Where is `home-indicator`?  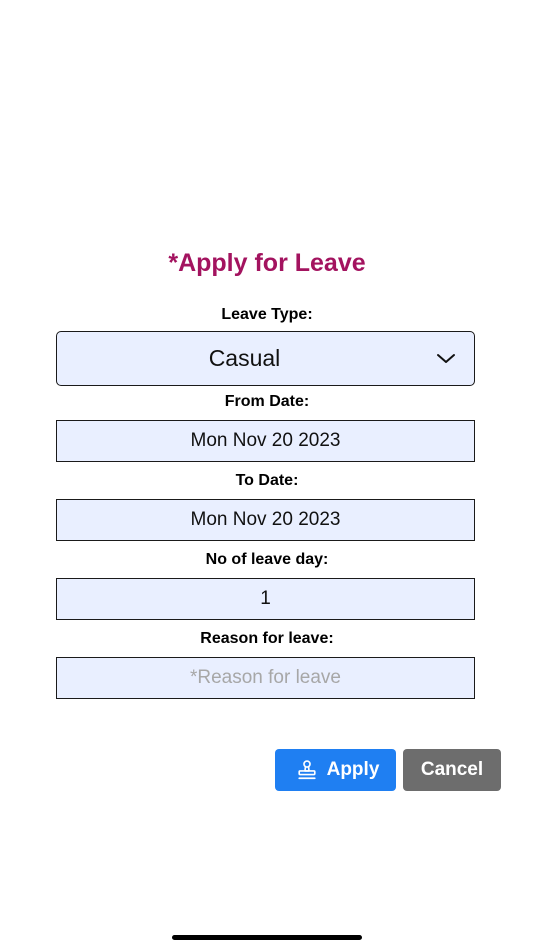
home-indicator is located at coordinates (267, 937).